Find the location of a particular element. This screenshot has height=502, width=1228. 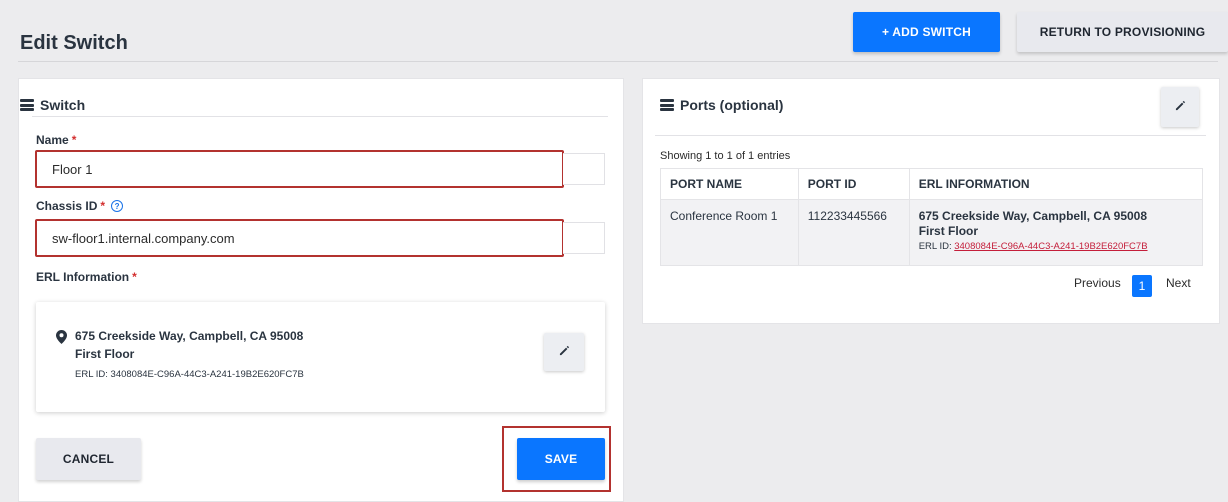

pagination-previous: Previous is located at coordinates (1097, 283).